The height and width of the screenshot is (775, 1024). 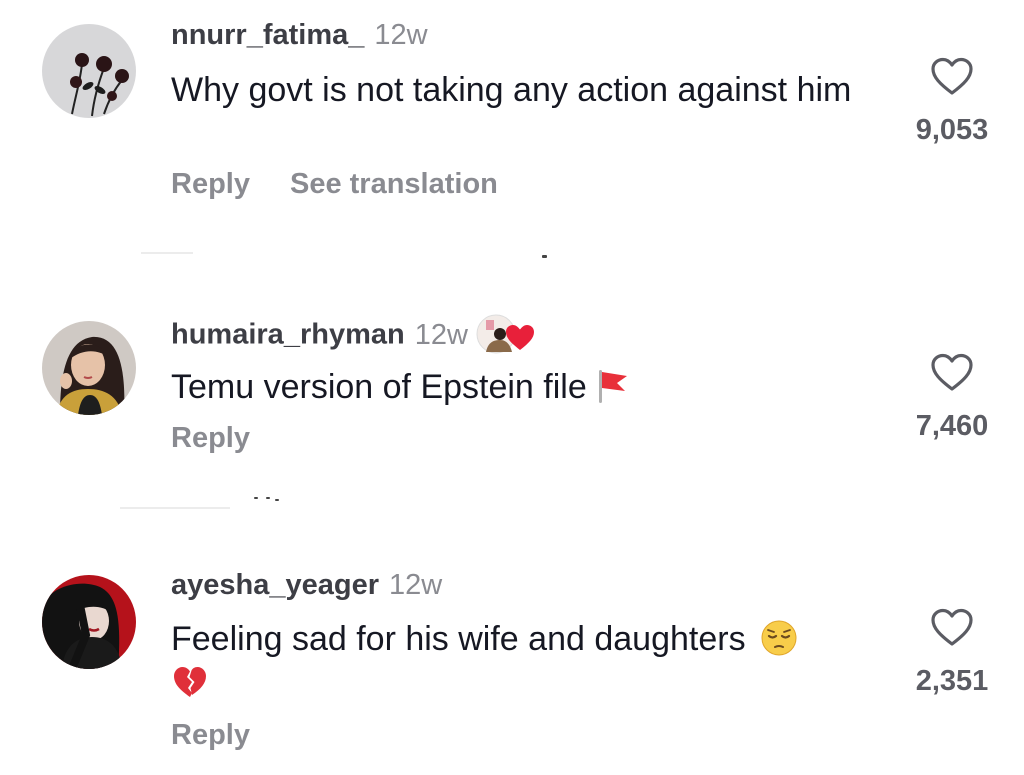 I want to click on like-area: 7,460, so click(x=952, y=398).